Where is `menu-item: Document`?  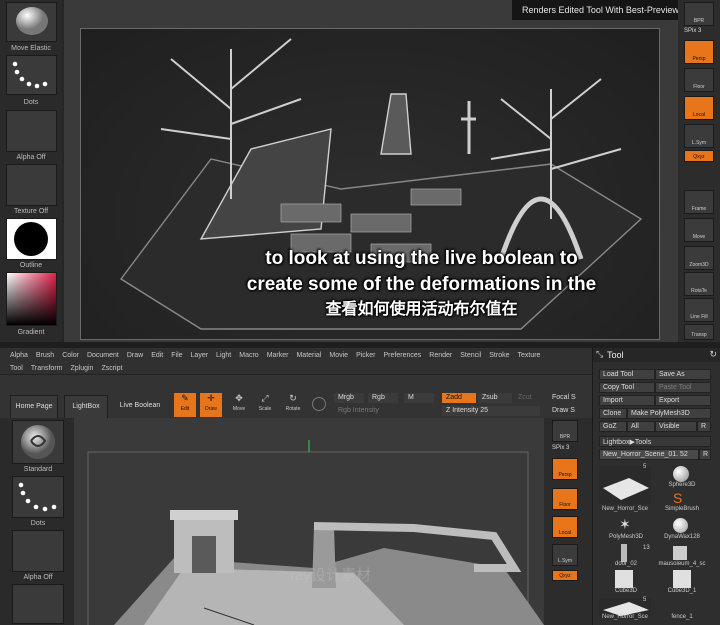
menu-item: Document is located at coordinates (103, 355).